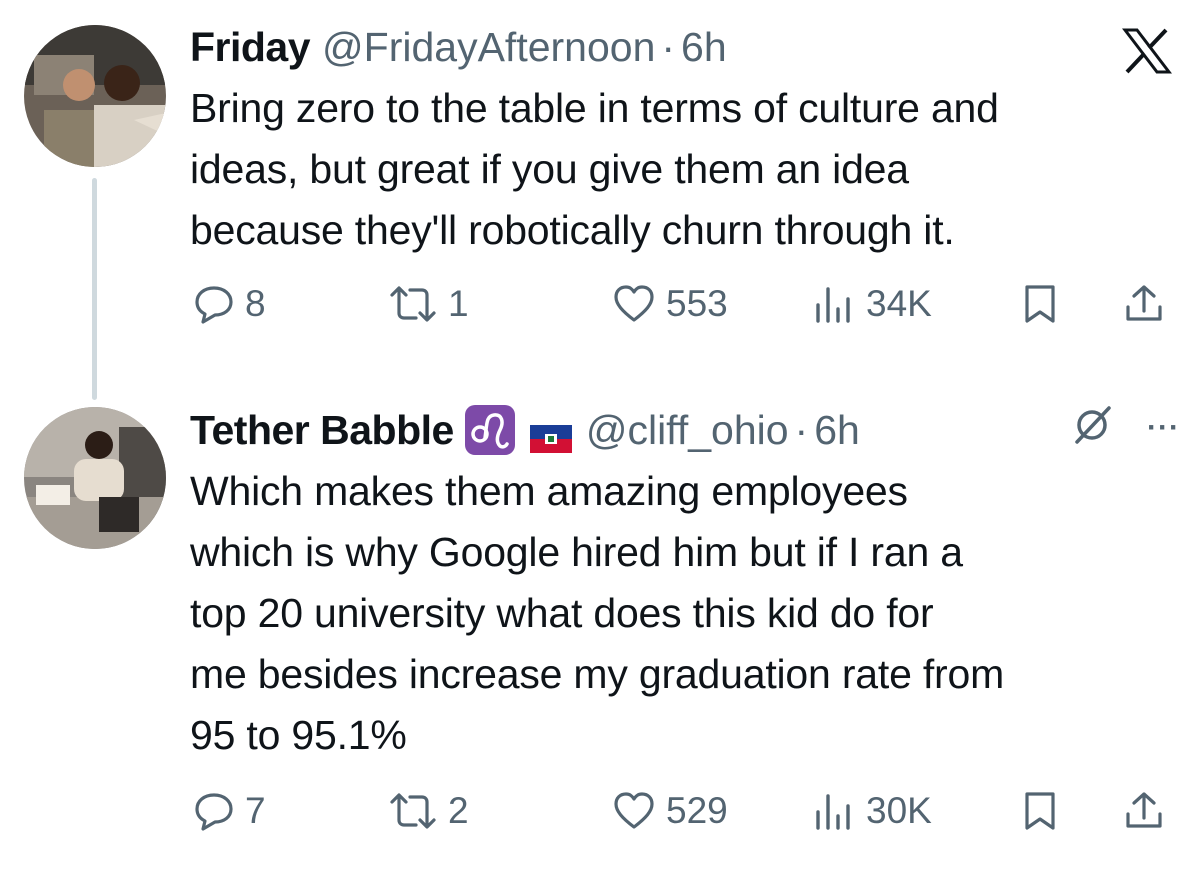 Image resolution: width=1200 pixels, height=874 pixels. I want to click on display-name: Tether Babble, so click(322, 430).